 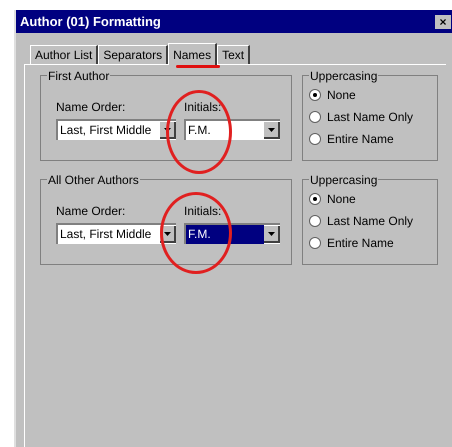 What do you see at coordinates (64, 54) in the screenshot?
I see `tab: Author List` at bounding box center [64, 54].